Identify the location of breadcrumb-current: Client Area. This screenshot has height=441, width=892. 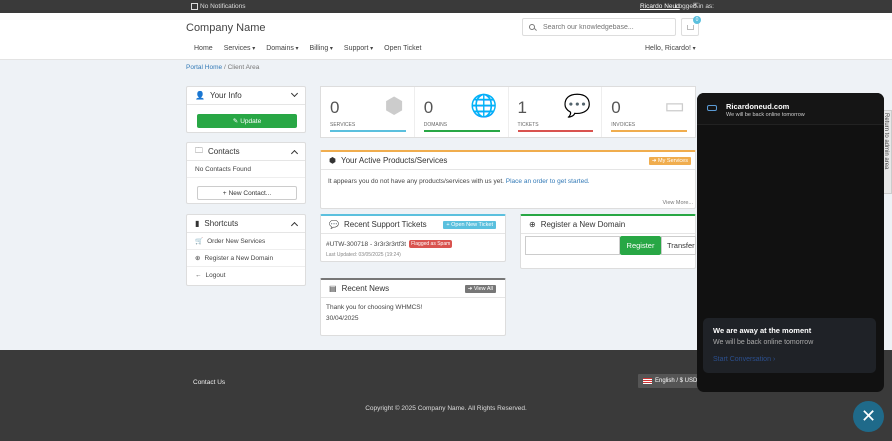
(243, 67).